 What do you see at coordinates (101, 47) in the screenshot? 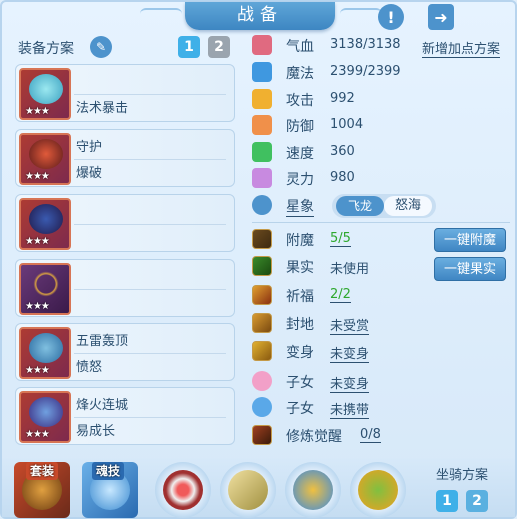
I see `edit-icon: ✎` at bounding box center [101, 47].